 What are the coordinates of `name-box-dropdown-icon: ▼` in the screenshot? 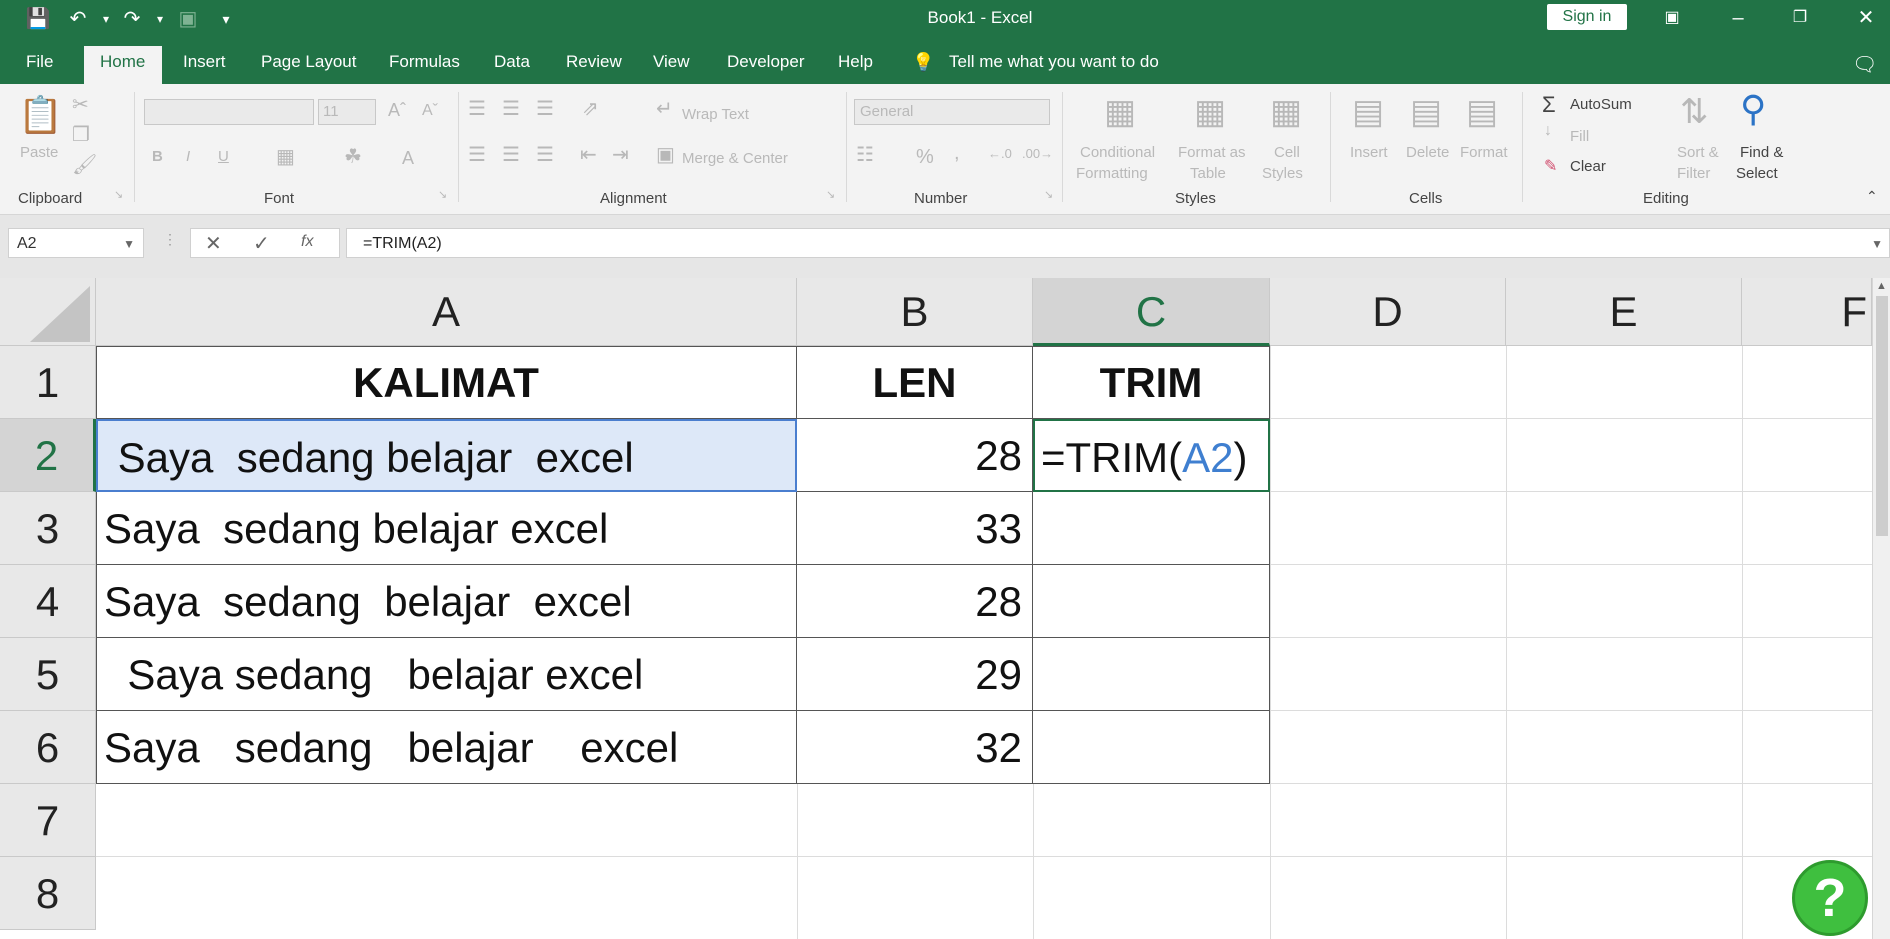 It's located at (129, 244).